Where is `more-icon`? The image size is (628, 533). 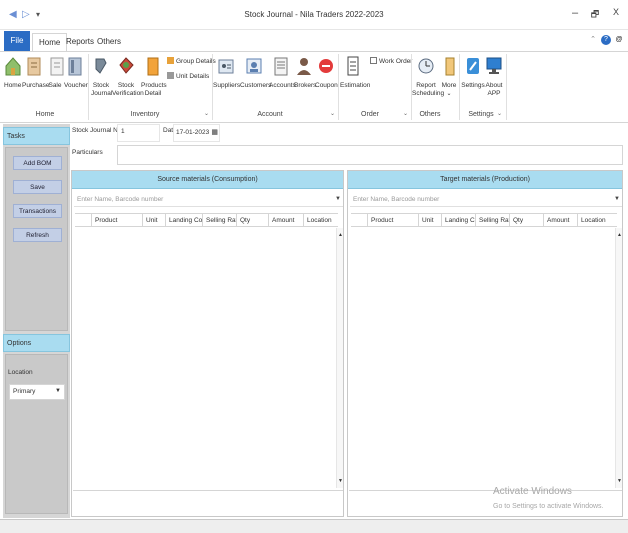 more-icon is located at coordinates (450, 66).